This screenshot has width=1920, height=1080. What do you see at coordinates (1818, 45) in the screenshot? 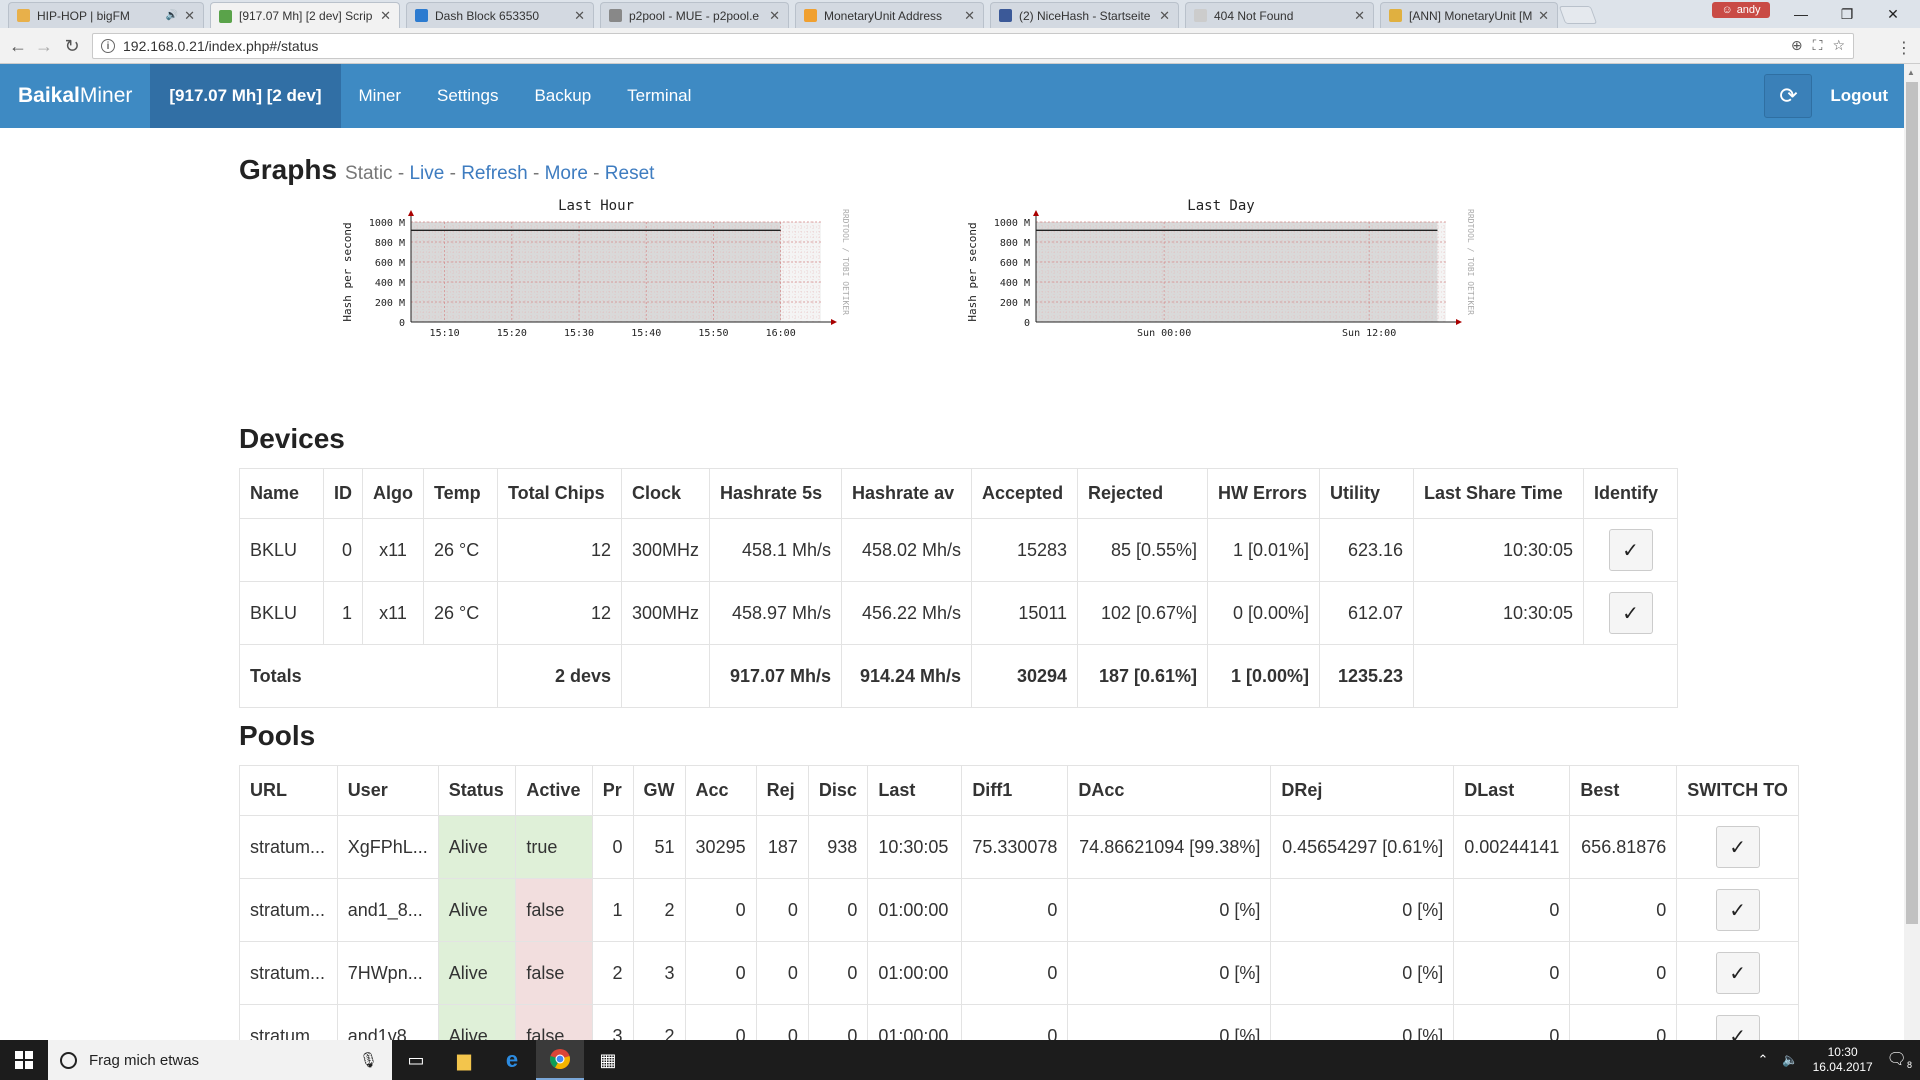
I see `translate-icon: ⛶` at bounding box center [1818, 45].